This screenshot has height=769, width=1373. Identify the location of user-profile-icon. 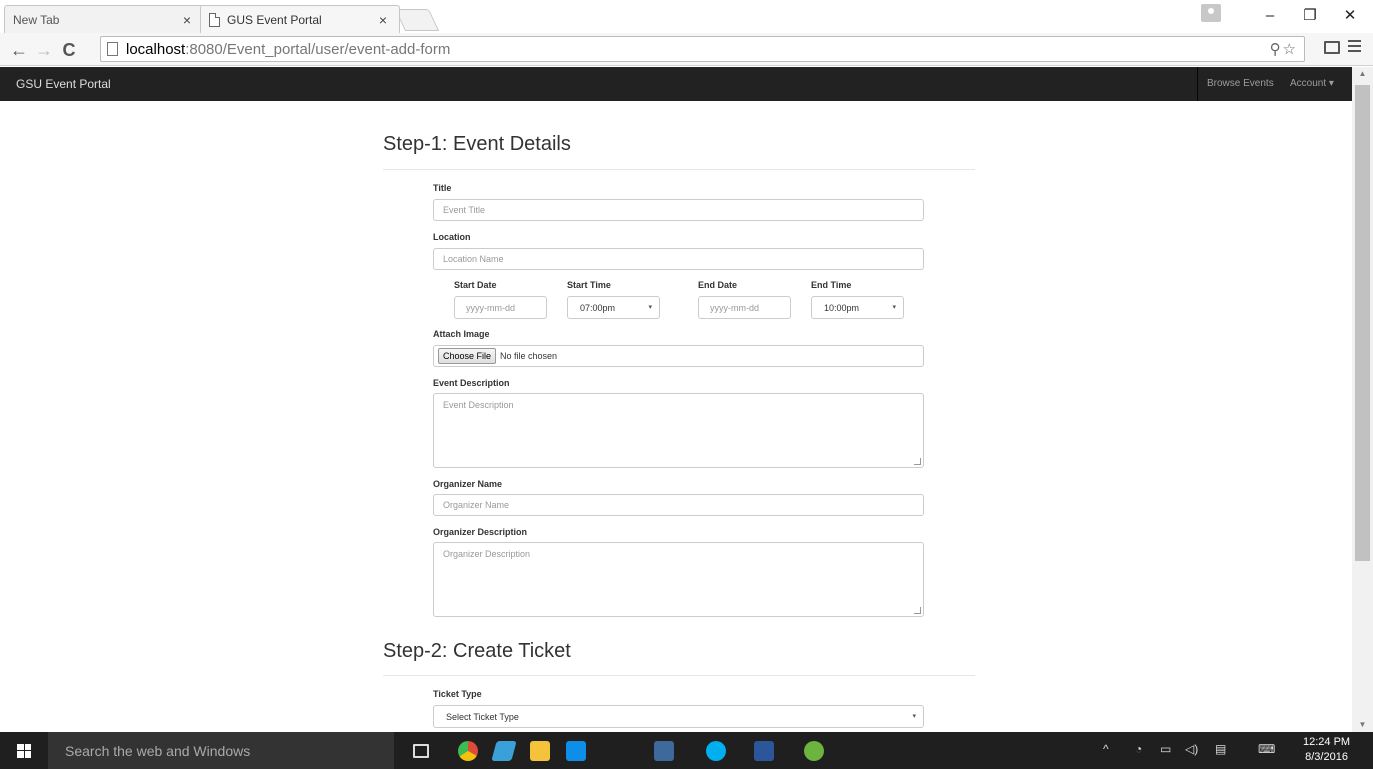
(1211, 13).